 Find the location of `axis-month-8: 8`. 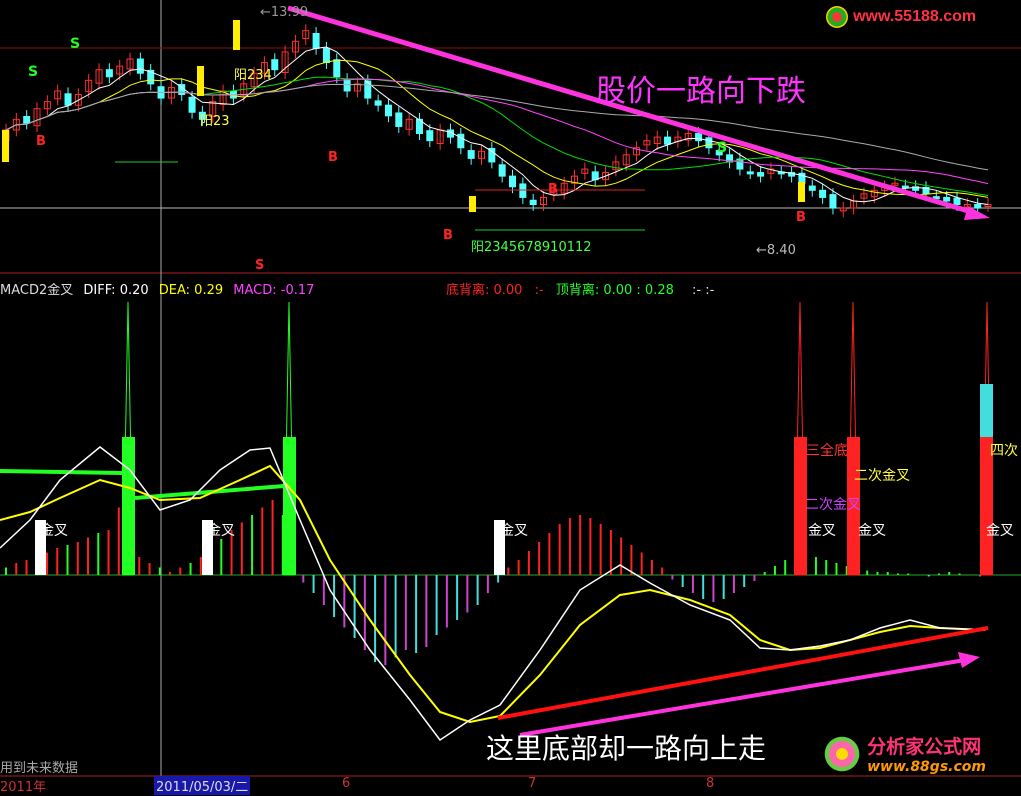

axis-month-8: 8 is located at coordinates (710, 783).